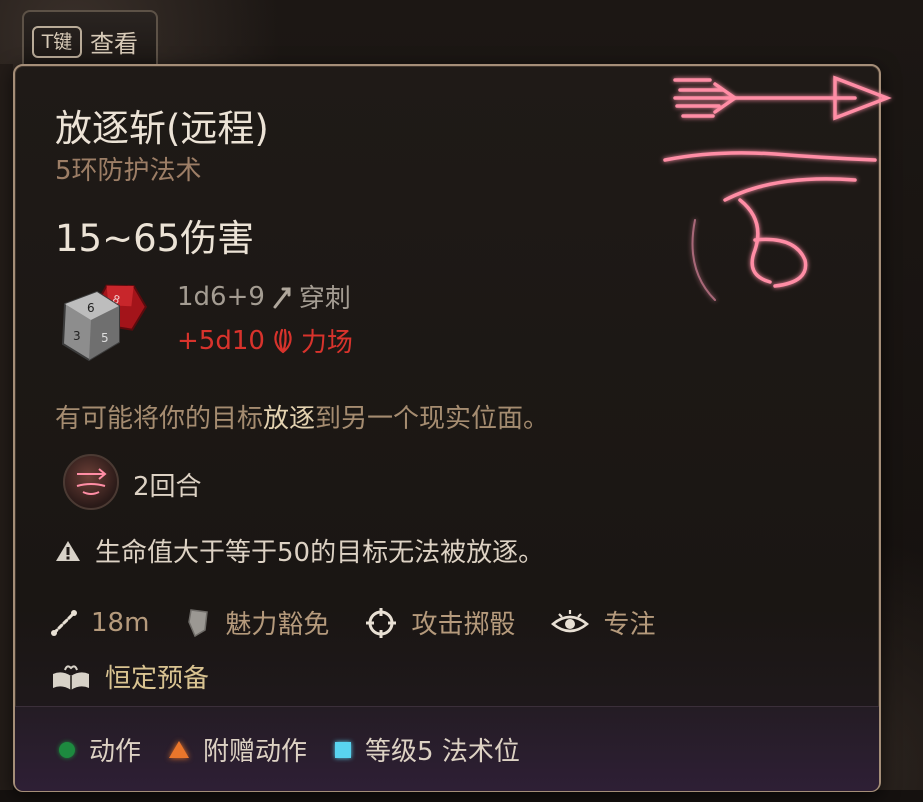 Image resolution: width=923 pixels, height=802 pixels. I want to click on left-edge, so click(6, 433).